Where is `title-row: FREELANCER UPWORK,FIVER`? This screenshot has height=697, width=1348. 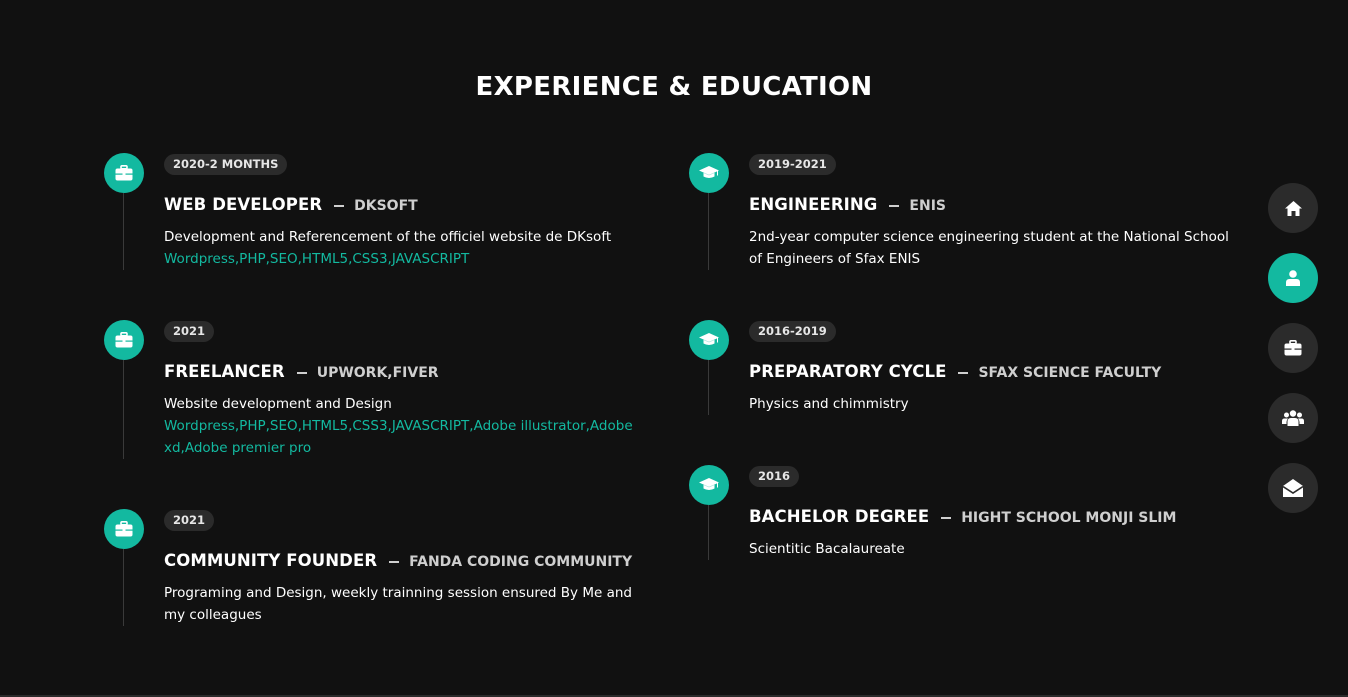 title-row: FREELANCER UPWORK,FIVER is located at coordinates (404, 373).